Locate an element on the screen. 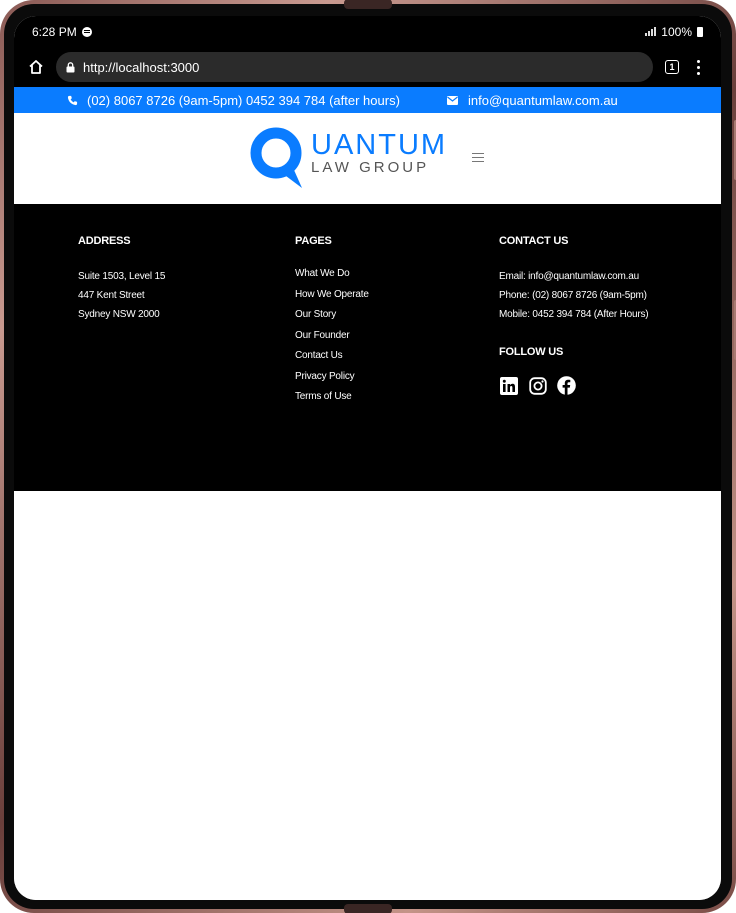  signal-icon is located at coordinates (651, 31).